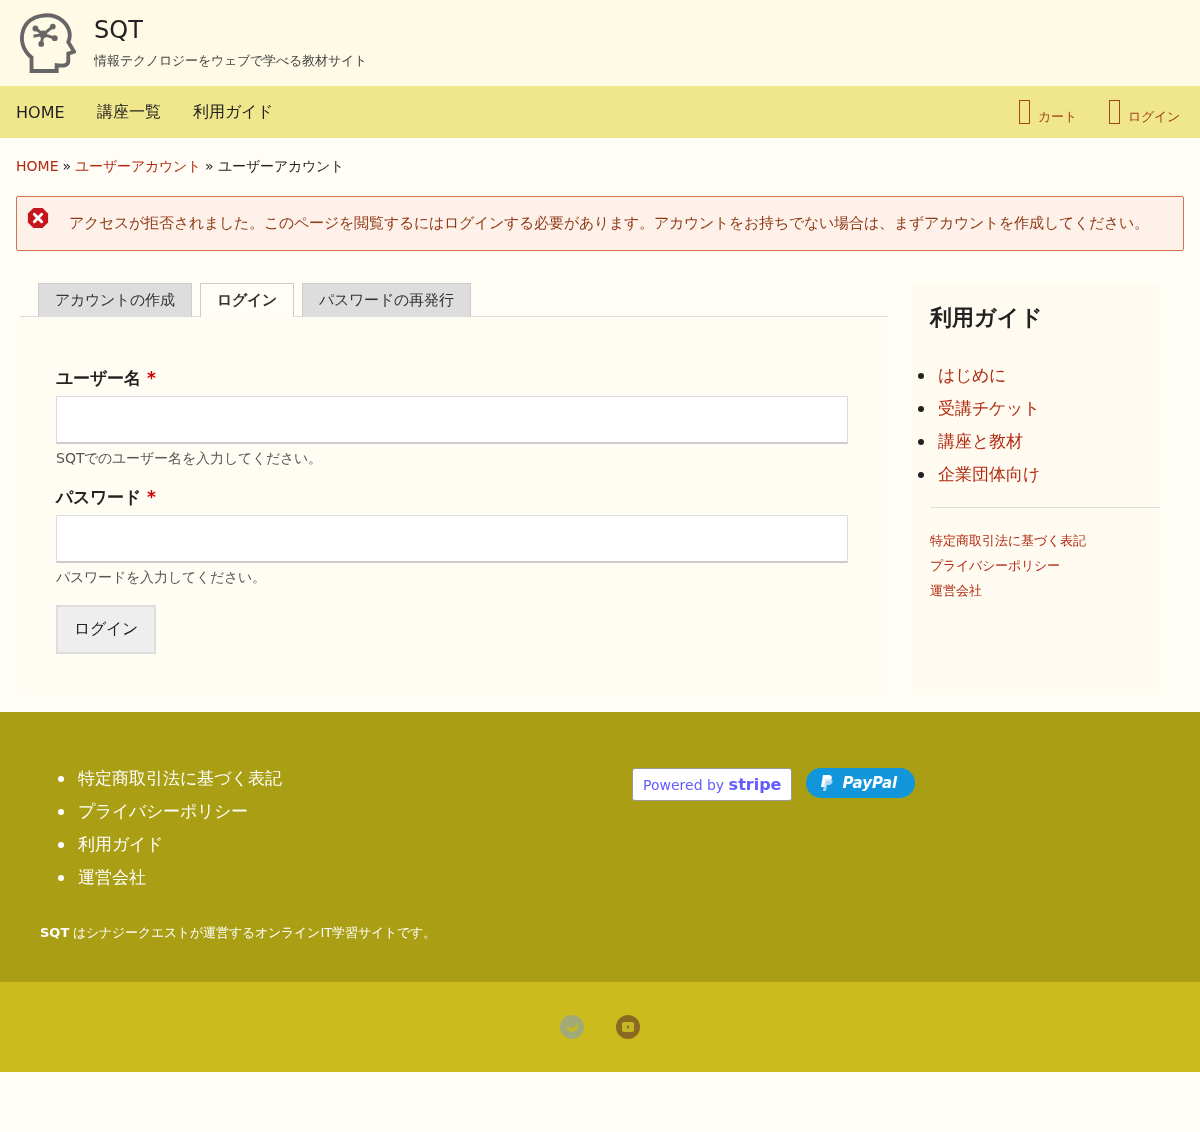 The height and width of the screenshot is (1132, 1200). Describe the element at coordinates (1154, 117) in the screenshot. I see `login-link: ログイン` at that location.